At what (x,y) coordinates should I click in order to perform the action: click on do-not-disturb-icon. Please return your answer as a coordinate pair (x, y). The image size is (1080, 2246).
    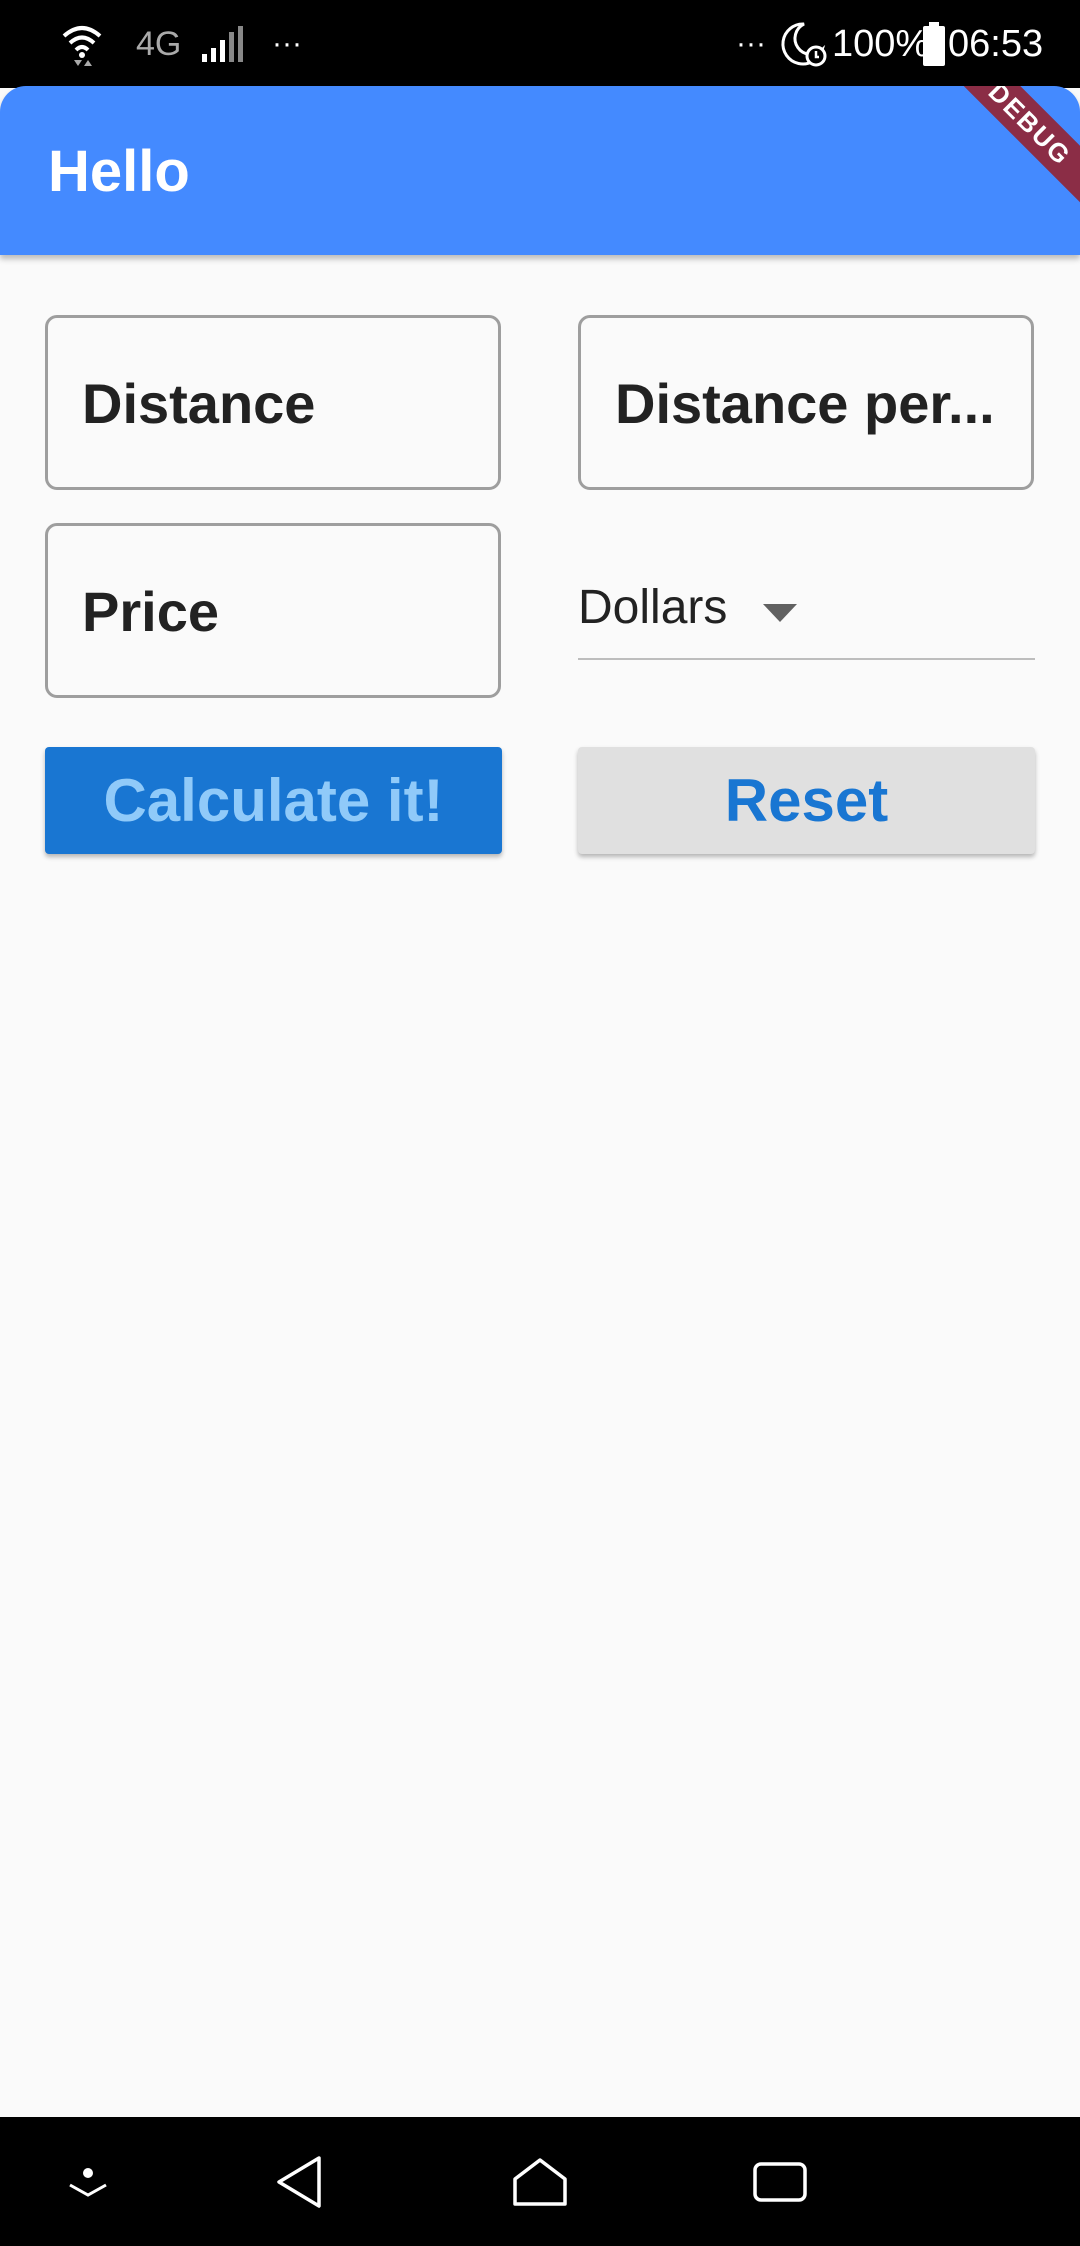
    Looking at the image, I should click on (804, 44).